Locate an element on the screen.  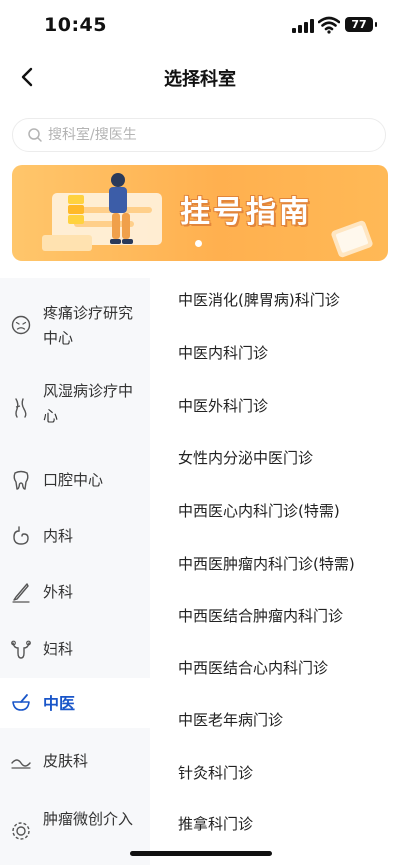
department-item: 中医外科门诊 is located at coordinates (289, 406).